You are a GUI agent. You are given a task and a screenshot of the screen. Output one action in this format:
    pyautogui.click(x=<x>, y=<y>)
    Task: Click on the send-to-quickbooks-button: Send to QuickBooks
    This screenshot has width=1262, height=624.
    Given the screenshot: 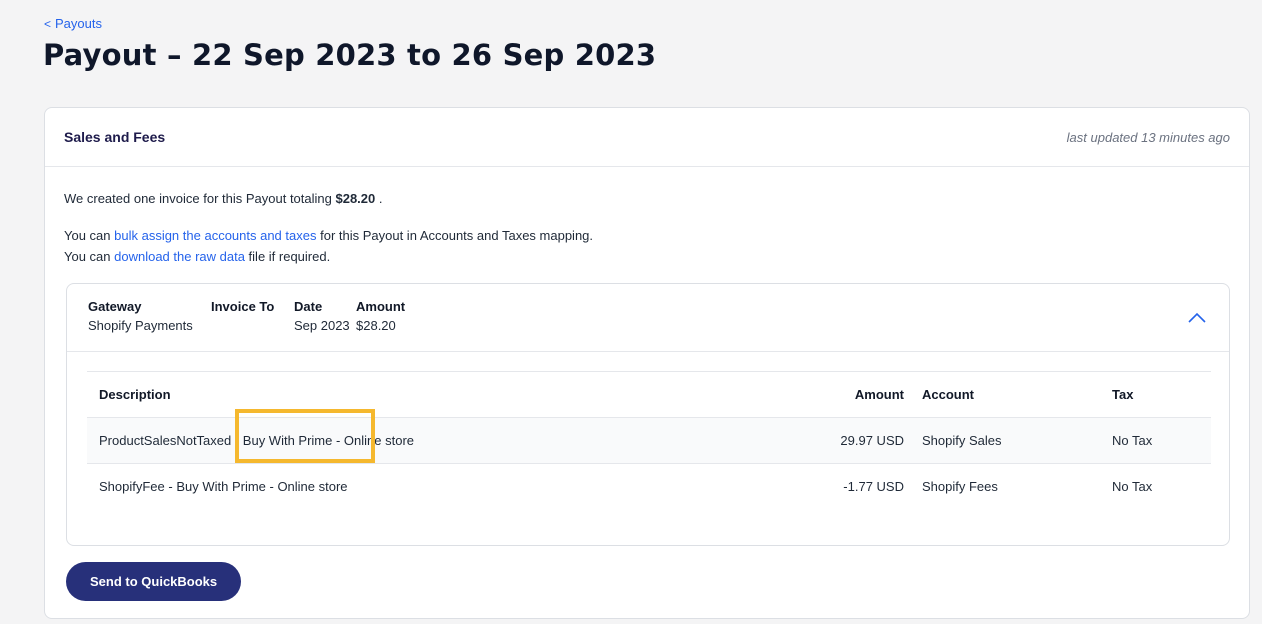 What is the action you would take?
    pyautogui.click(x=154, y=581)
    